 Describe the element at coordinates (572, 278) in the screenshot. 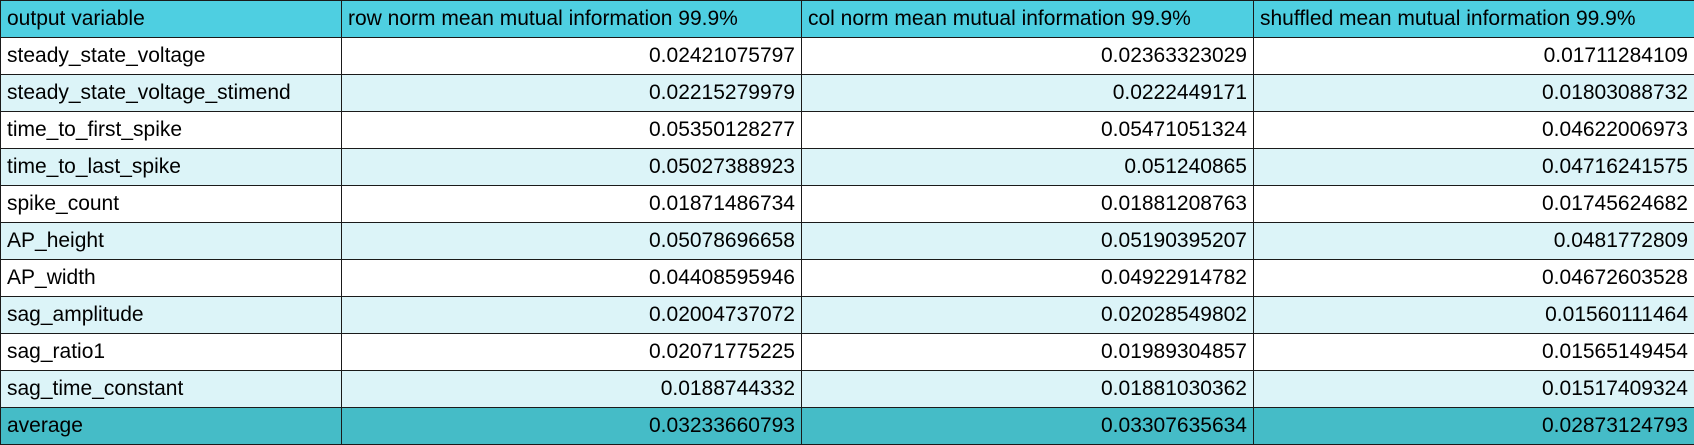

I see `cell-row-norm: 0.04408595946` at that location.